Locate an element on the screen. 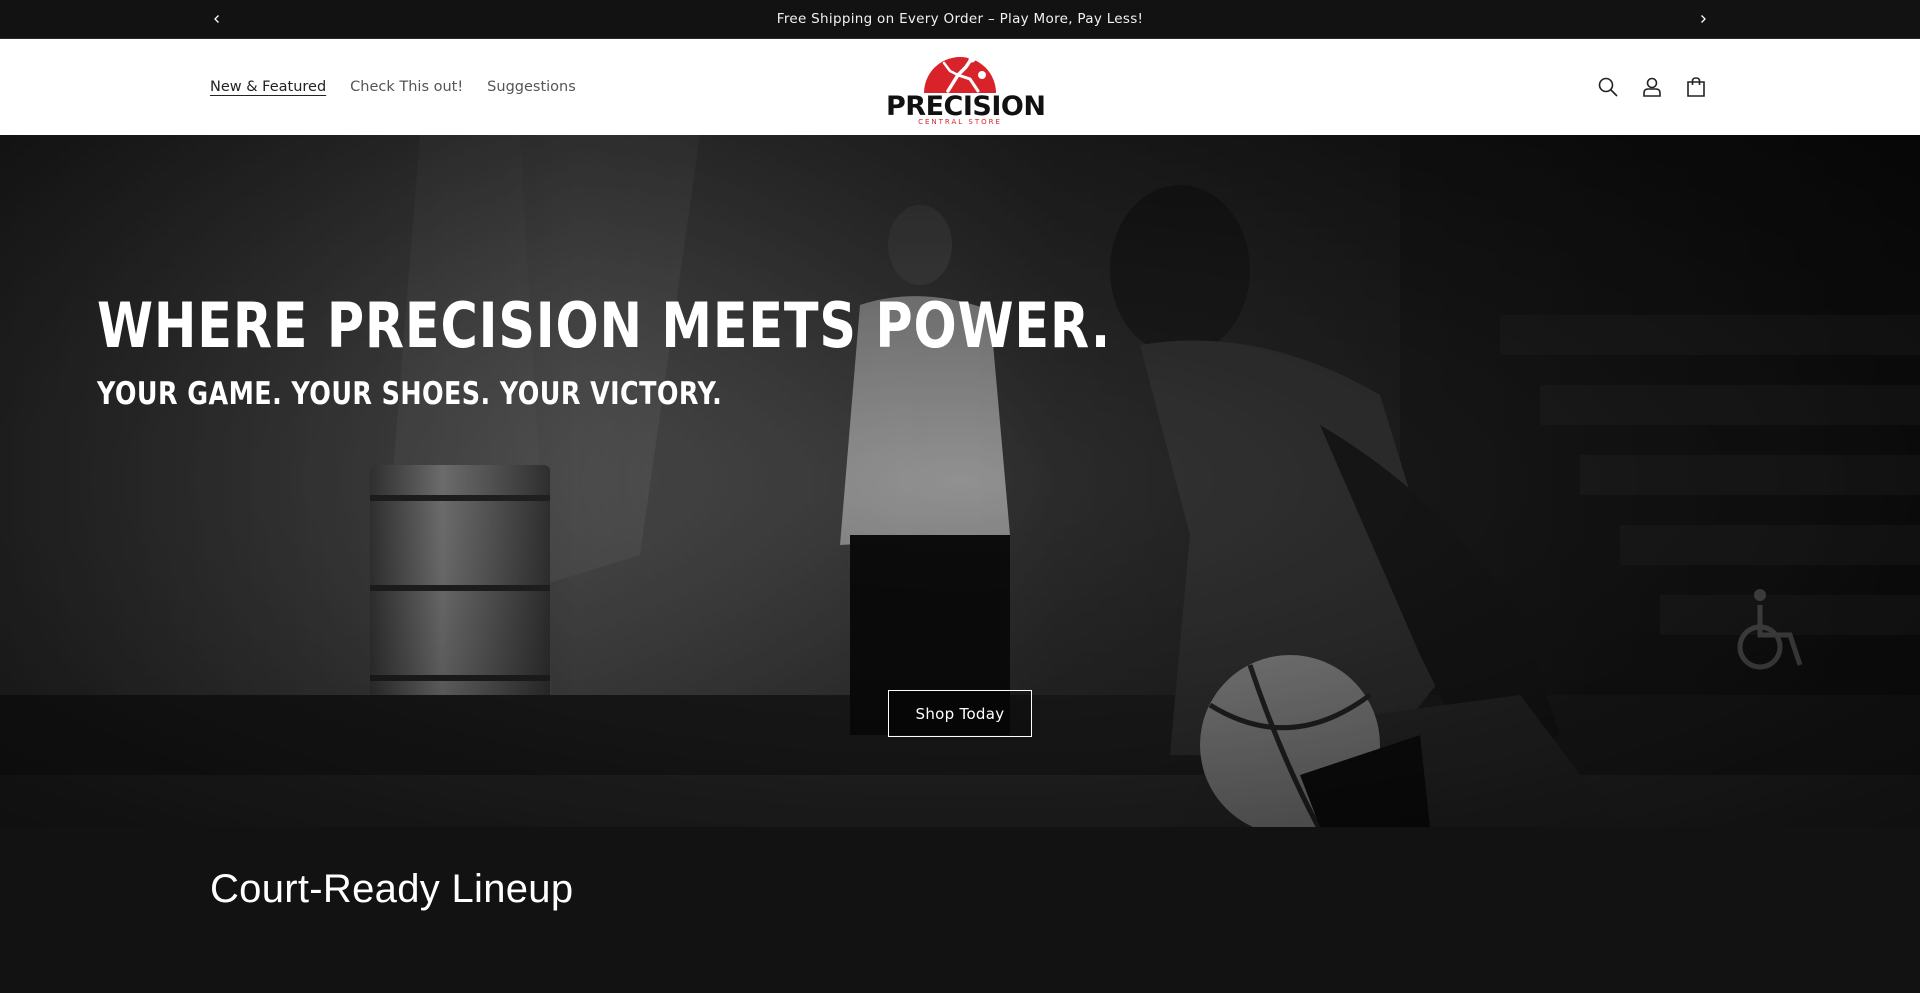 The image size is (1920, 993). header-icons is located at coordinates (1652, 87).